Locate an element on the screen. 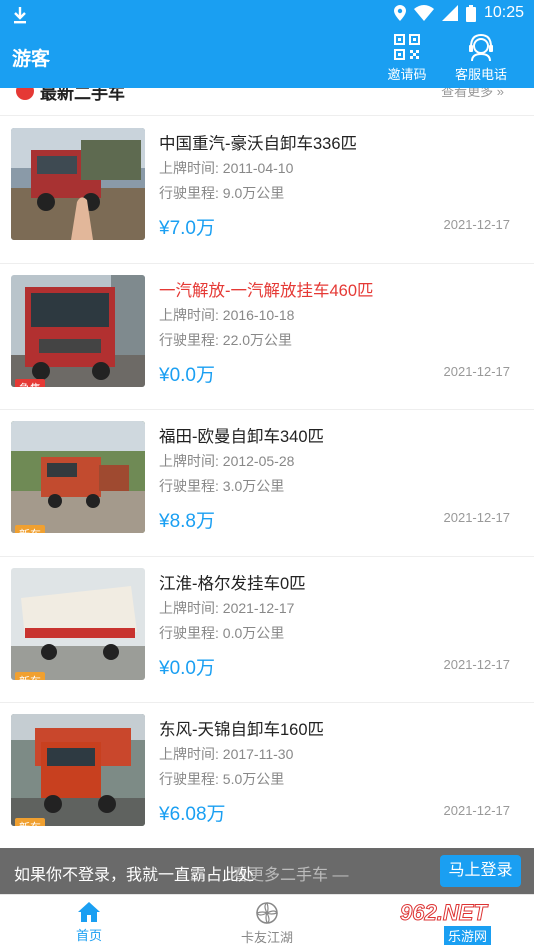 The width and height of the screenshot is (534, 949). mileage: 行驶里程: 22.0万公里 is located at coordinates (226, 339).